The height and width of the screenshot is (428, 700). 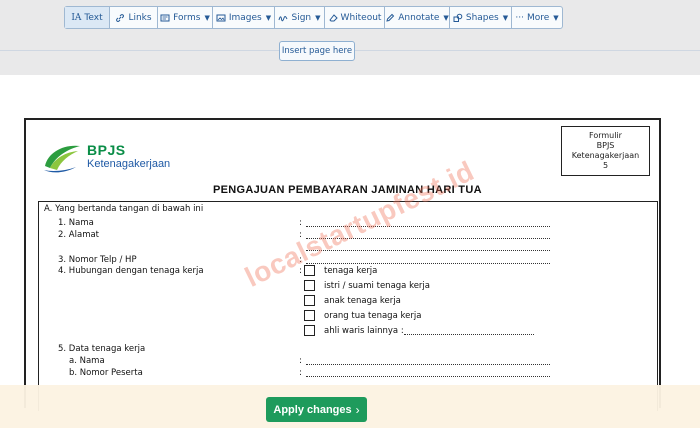 What do you see at coordinates (377, 286) in the screenshot?
I see `option-istri-suami: istri / suami tenaga kerja` at bounding box center [377, 286].